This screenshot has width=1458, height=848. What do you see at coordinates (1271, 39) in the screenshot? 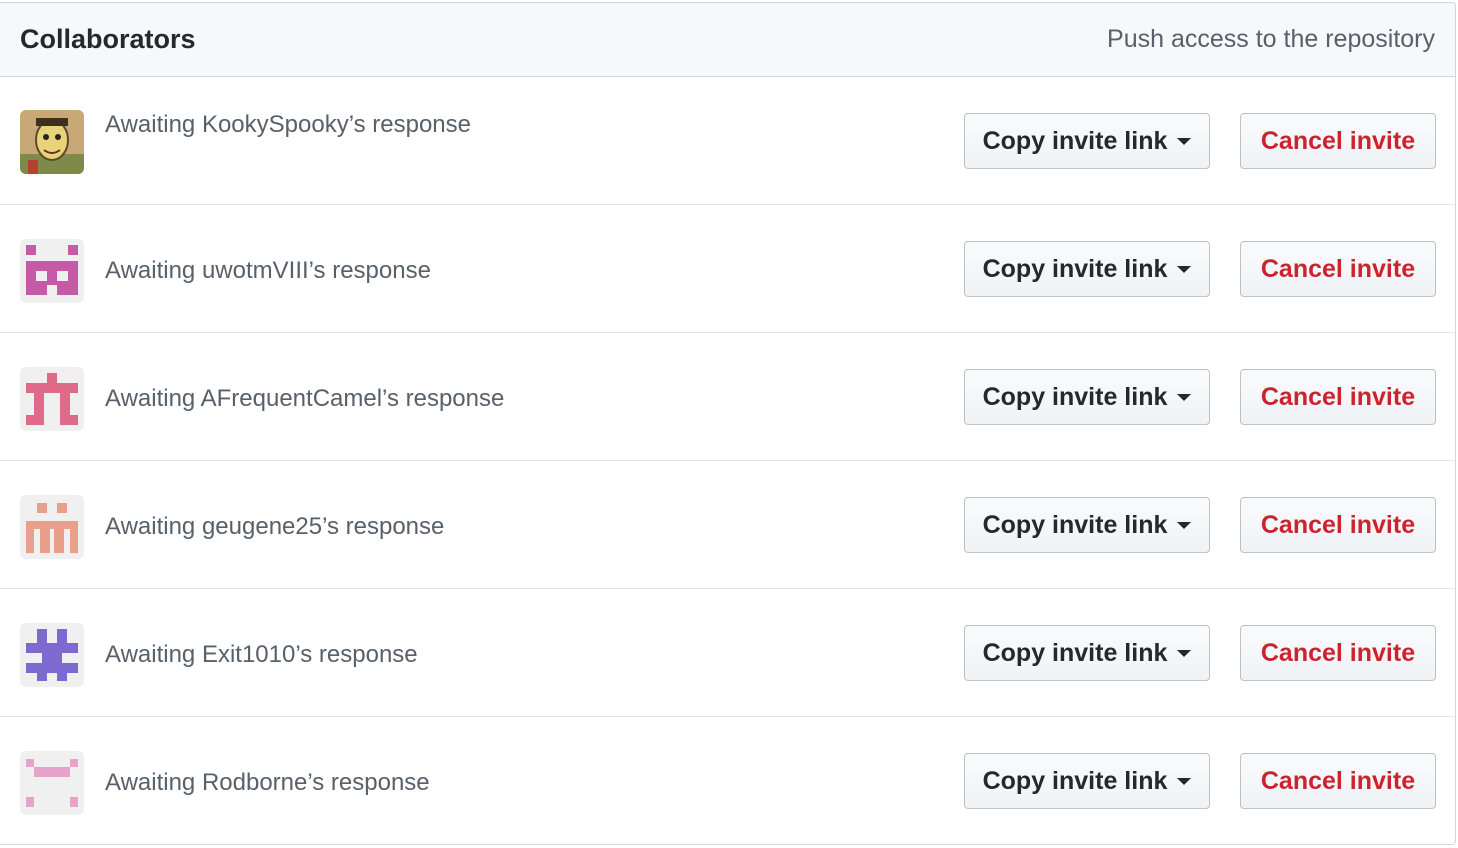
I see `push-access-note: Push access to the repository` at bounding box center [1271, 39].